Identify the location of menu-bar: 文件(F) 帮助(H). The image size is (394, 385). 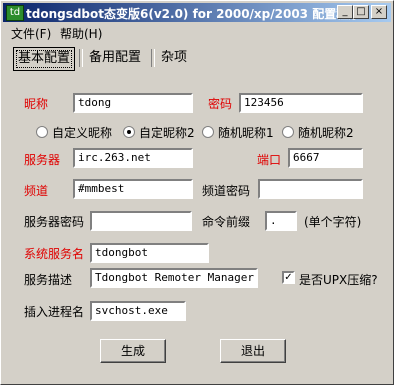
(197, 32).